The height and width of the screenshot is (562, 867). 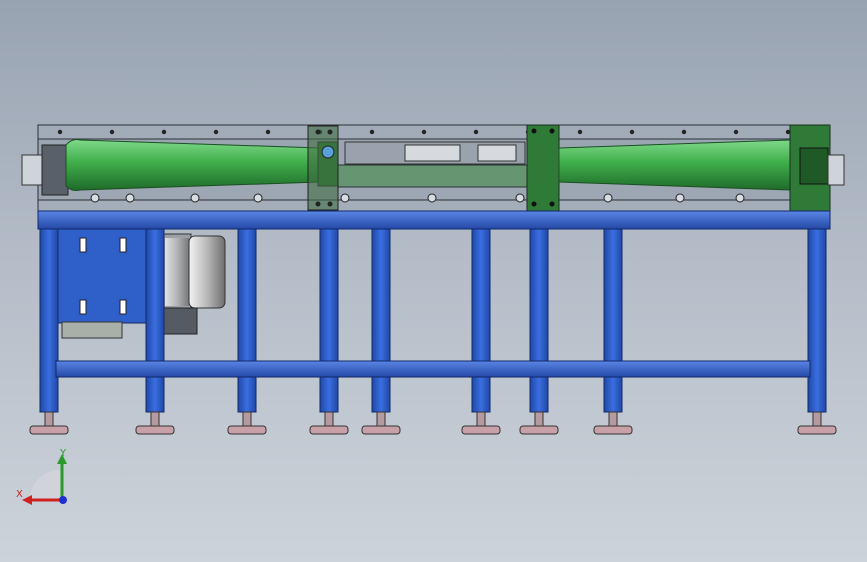 What do you see at coordinates (194, 284) in the screenshot?
I see `drive-motor` at bounding box center [194, 284].